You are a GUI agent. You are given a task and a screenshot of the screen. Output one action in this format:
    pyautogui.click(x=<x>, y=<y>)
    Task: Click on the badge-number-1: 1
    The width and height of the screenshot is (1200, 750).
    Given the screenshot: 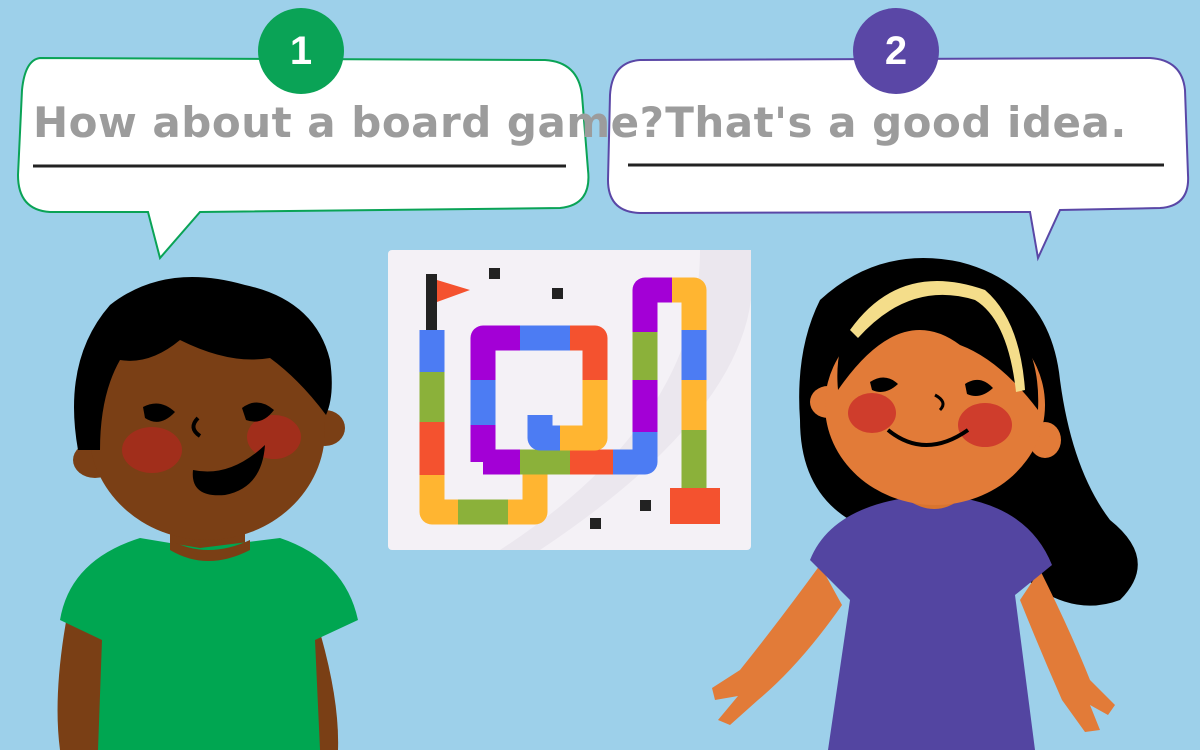 What is the action you would take?
    pyautogui.click(x=301, y=51)
    